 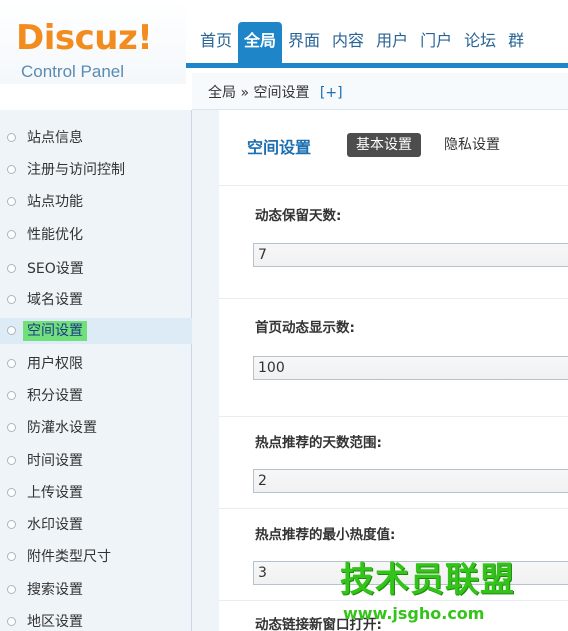 I want to click on sidebar-item-upload: 上传设置, so click(x=96, y=493).